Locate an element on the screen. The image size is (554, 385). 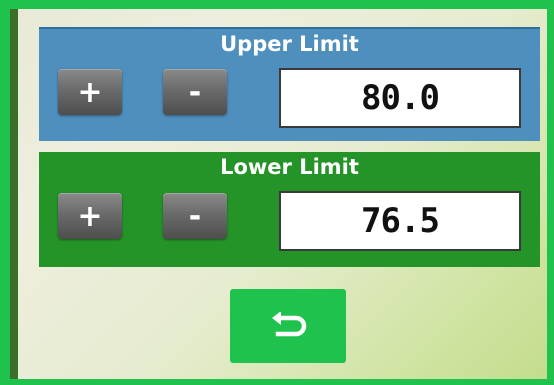
upper-decrease-button: - is located at coordinates (195, 92).